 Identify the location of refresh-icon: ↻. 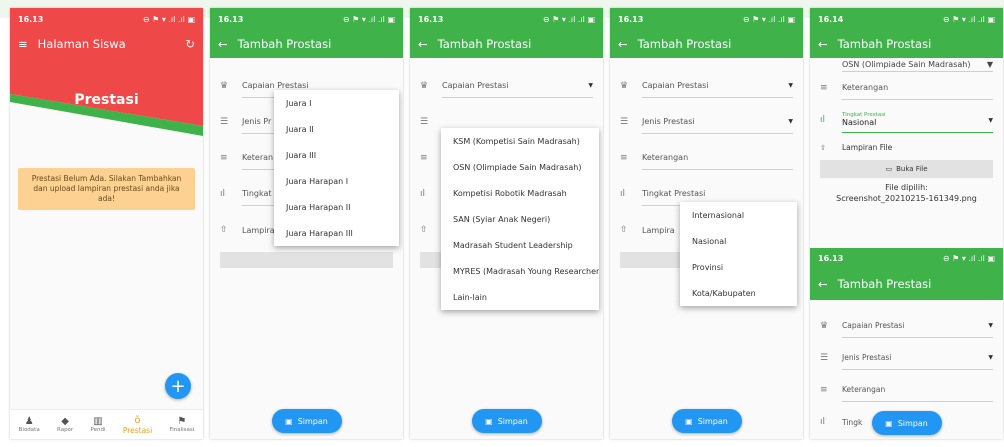
(190, 44).